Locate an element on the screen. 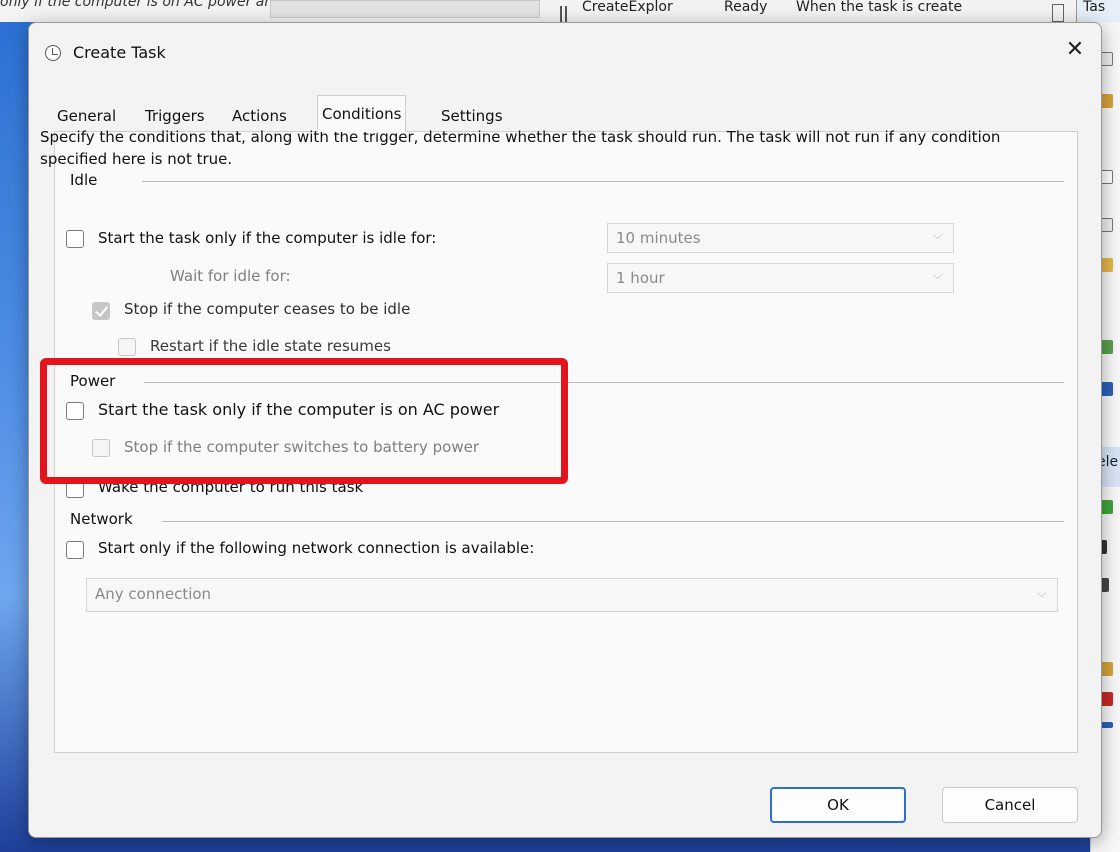 The image size is (1120, 852). restart-idle-checkbox is located at coordinates (127, 347).